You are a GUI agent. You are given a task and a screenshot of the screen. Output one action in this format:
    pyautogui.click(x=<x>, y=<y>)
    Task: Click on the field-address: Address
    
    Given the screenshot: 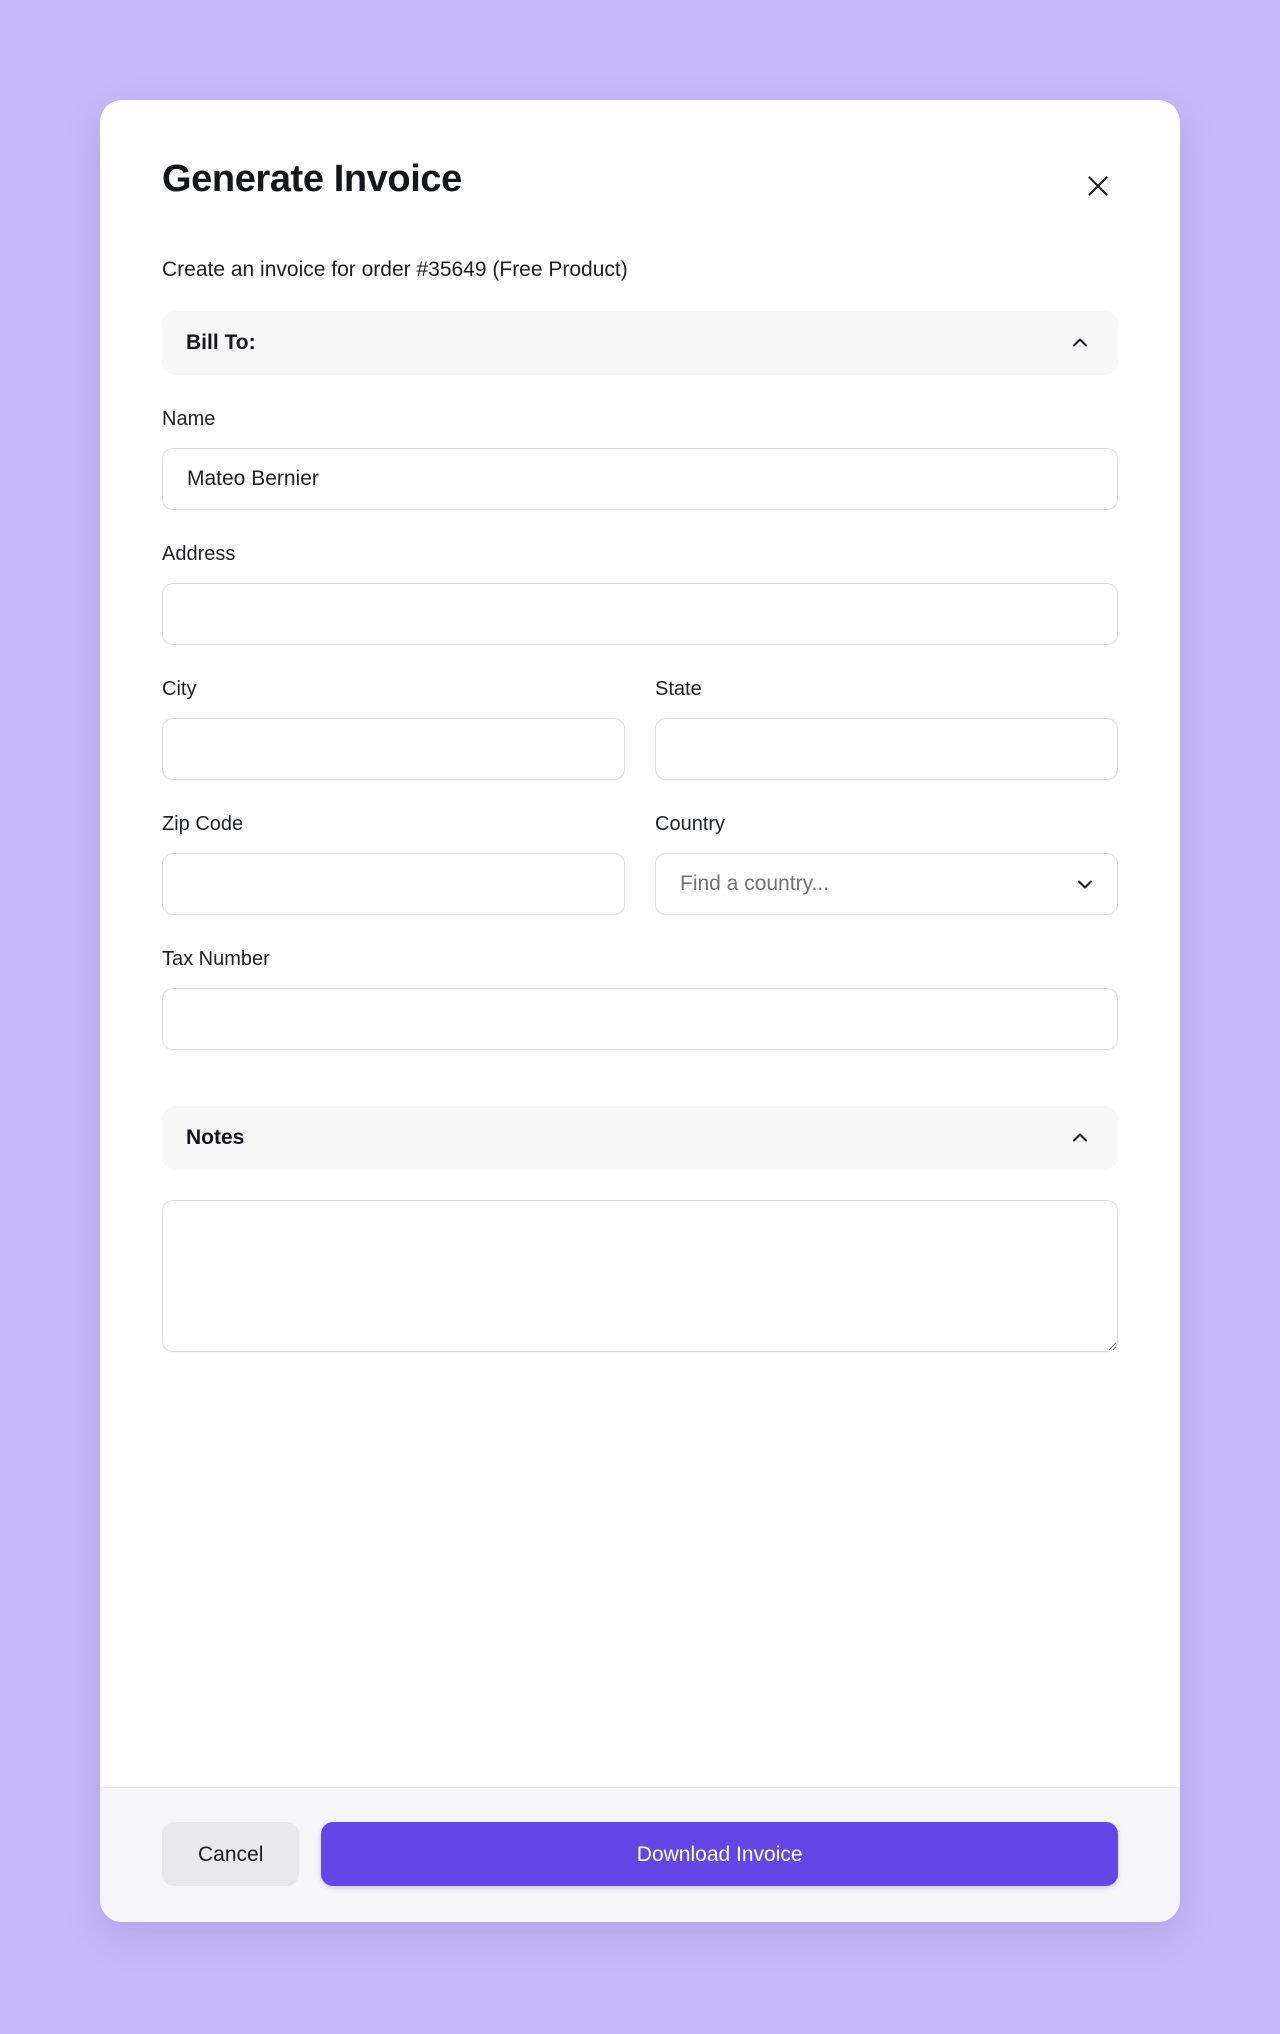 What is the action you would take?
    pyautogui.click(x=640, y=594)
    